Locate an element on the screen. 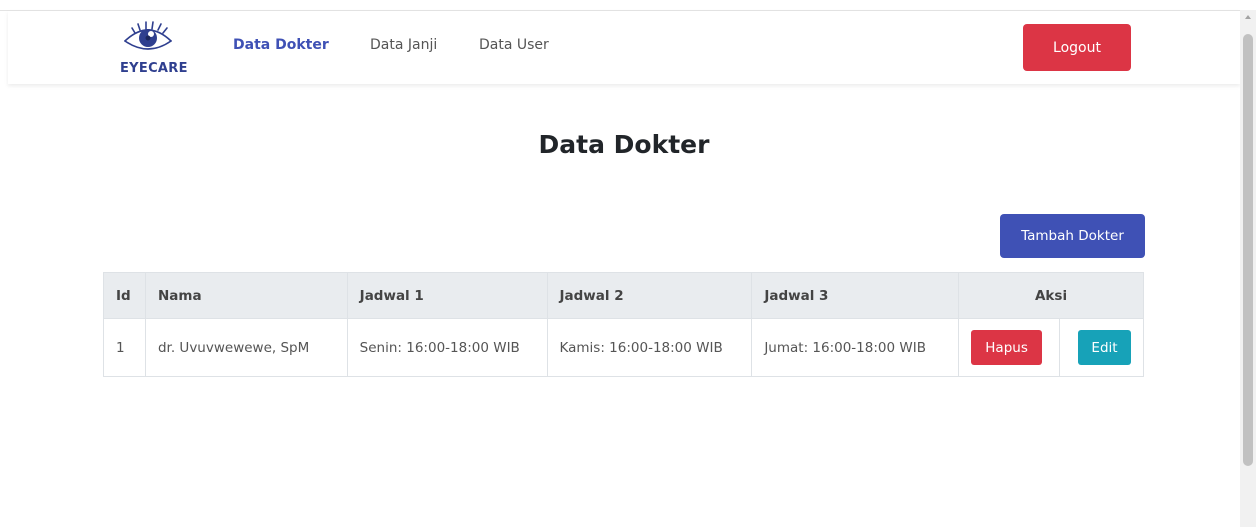 The width and height of the screenshot is (1256, 527). cell-jadwal-3: Jumat: 16:00-18:00 WIB is located at coordinates (855, 347).